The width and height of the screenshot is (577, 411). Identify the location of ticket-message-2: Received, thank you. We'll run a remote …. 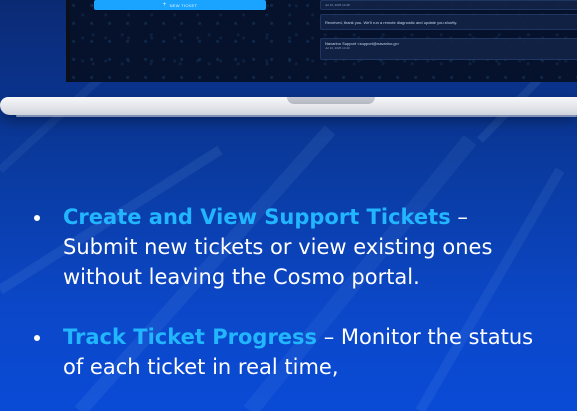
(448, 22).